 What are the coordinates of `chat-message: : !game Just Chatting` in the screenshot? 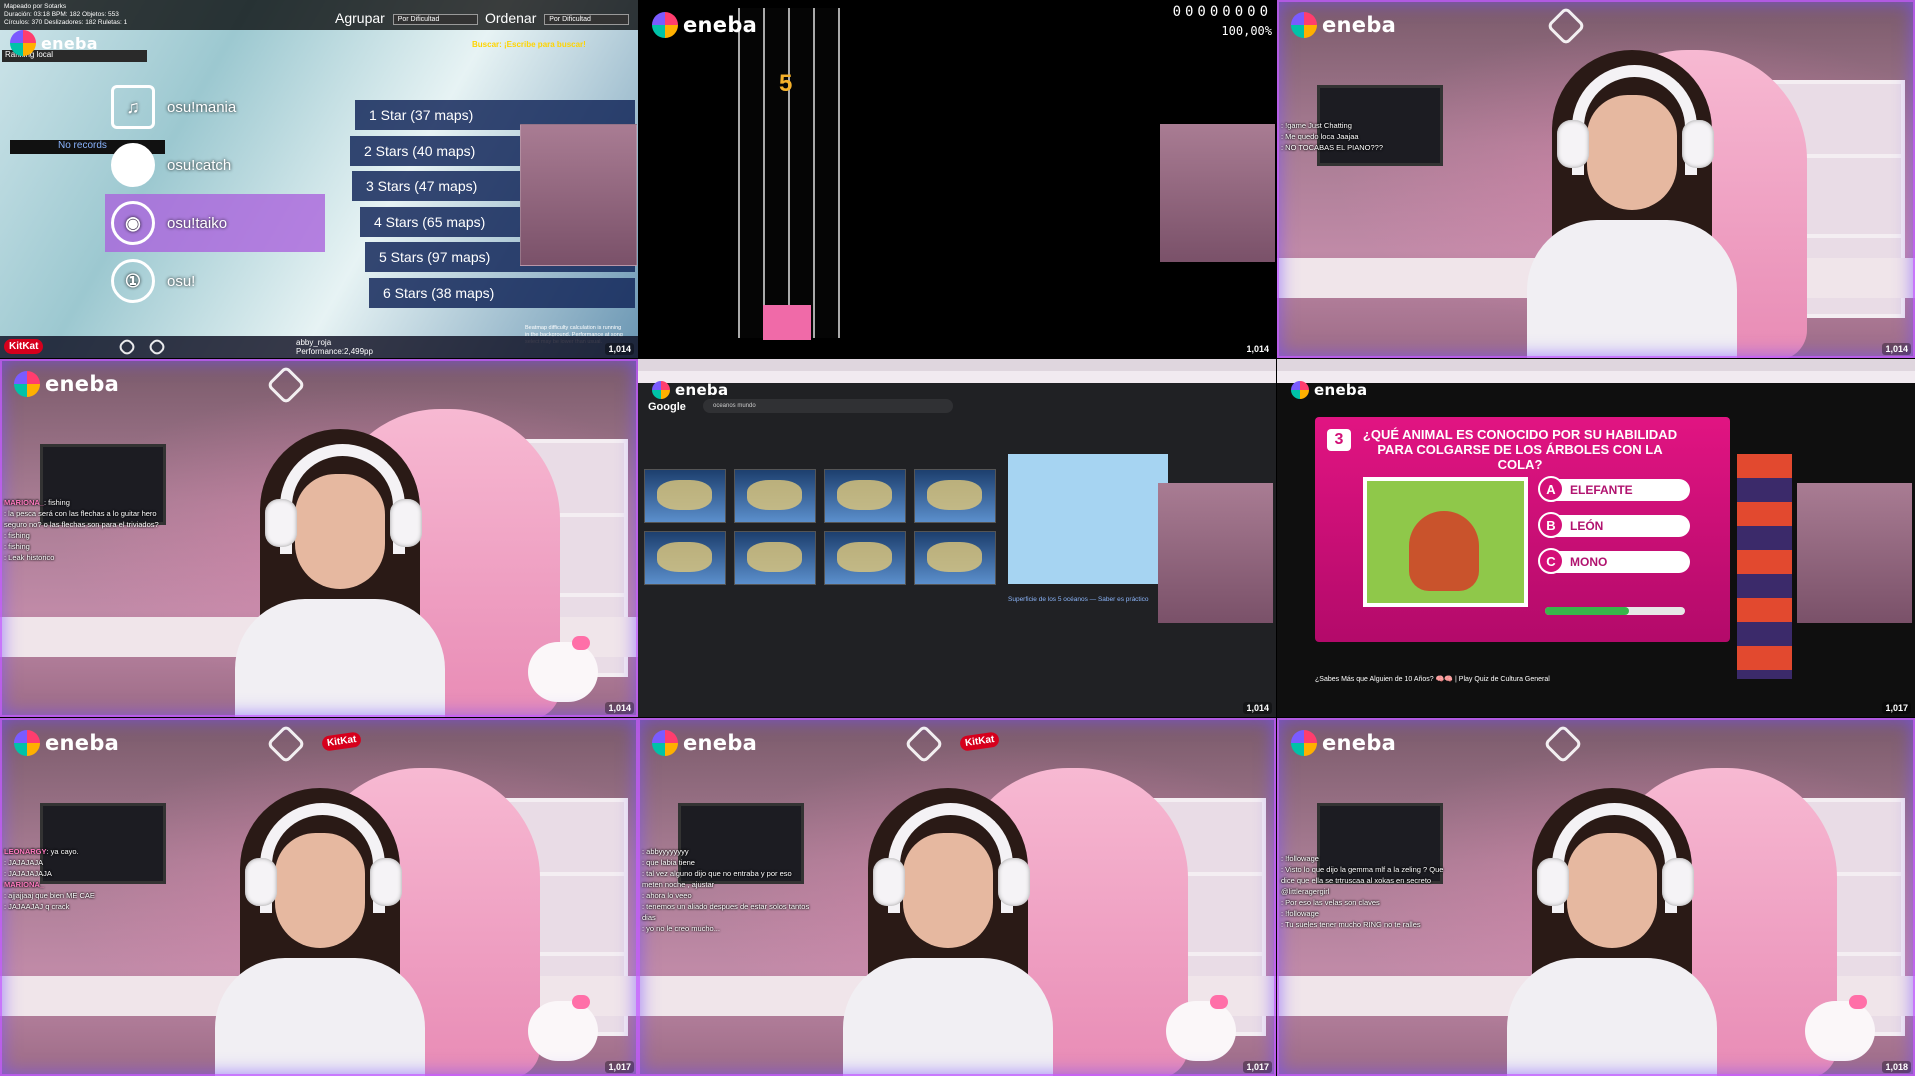 It's located at (1316, 125).